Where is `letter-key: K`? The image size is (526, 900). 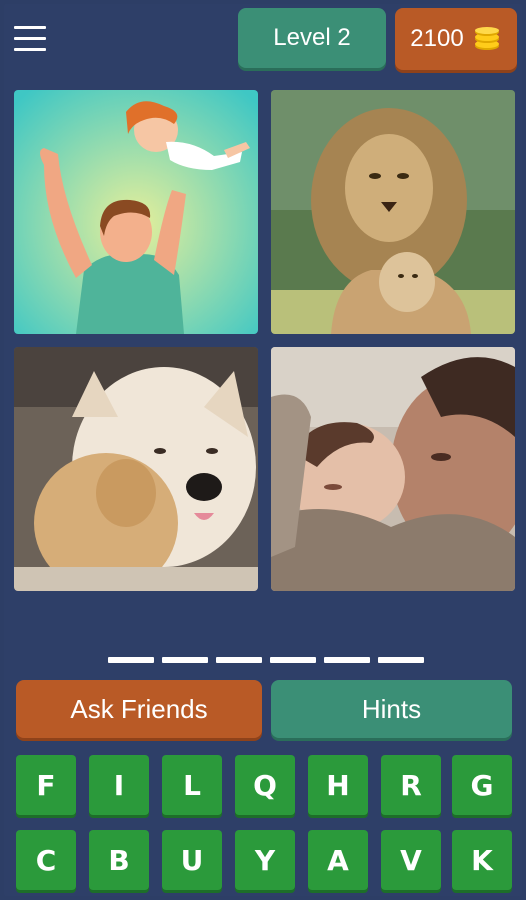
letter-key: K is located at coordinates (482, 860).